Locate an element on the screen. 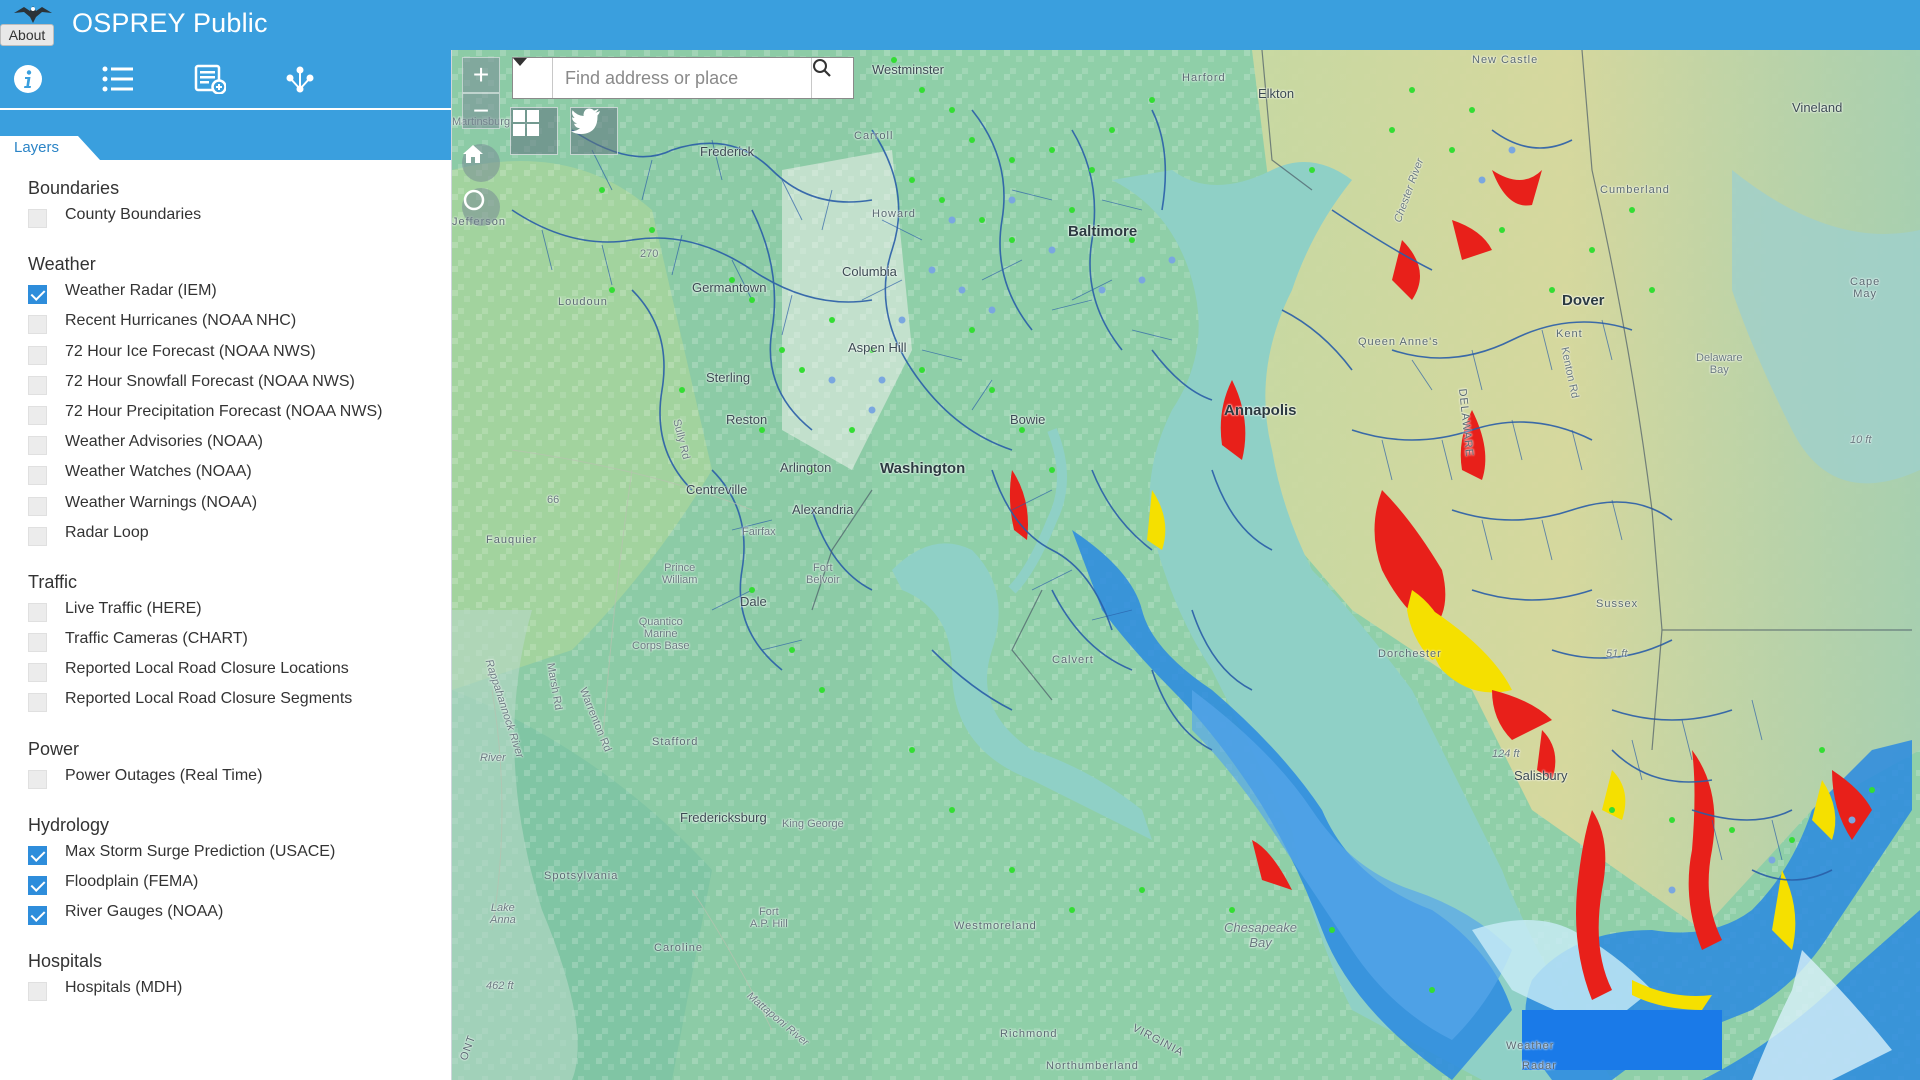  layer-row: Weather Advisories (NOAA) is located at coordinates (225, 442).